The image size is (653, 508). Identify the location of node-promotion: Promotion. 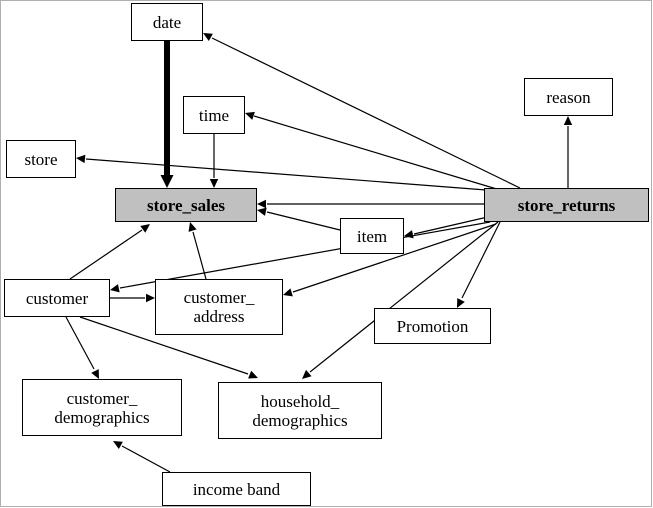
(432, 326).